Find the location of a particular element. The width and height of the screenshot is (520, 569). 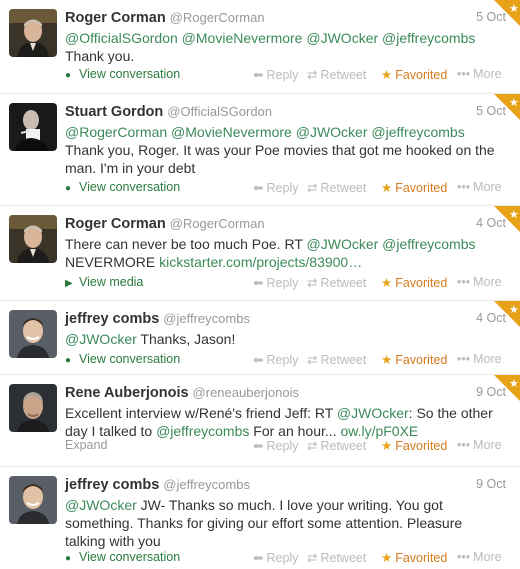

author-name: Rene Auberjonois is located at coordinates (127, 393).